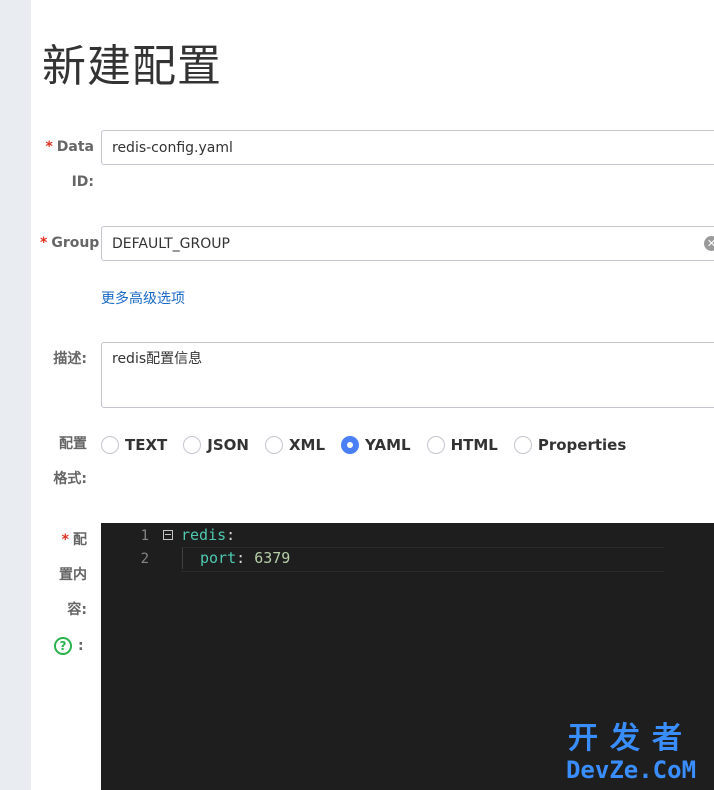  I want to click on content-label-line3: 容:, so click(77, 610).